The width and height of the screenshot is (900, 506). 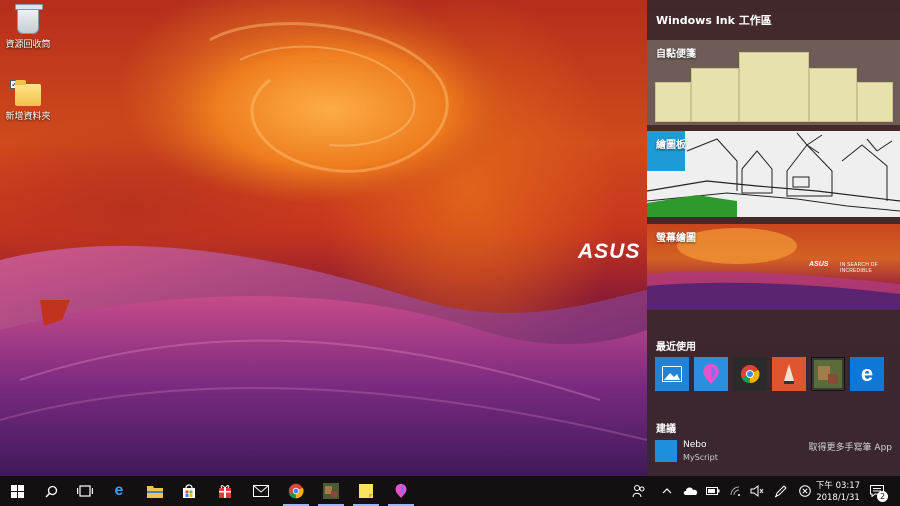 I want to click on desktop-icon-recycle-bin: 資源回收筒, so click(x=28, y=27).